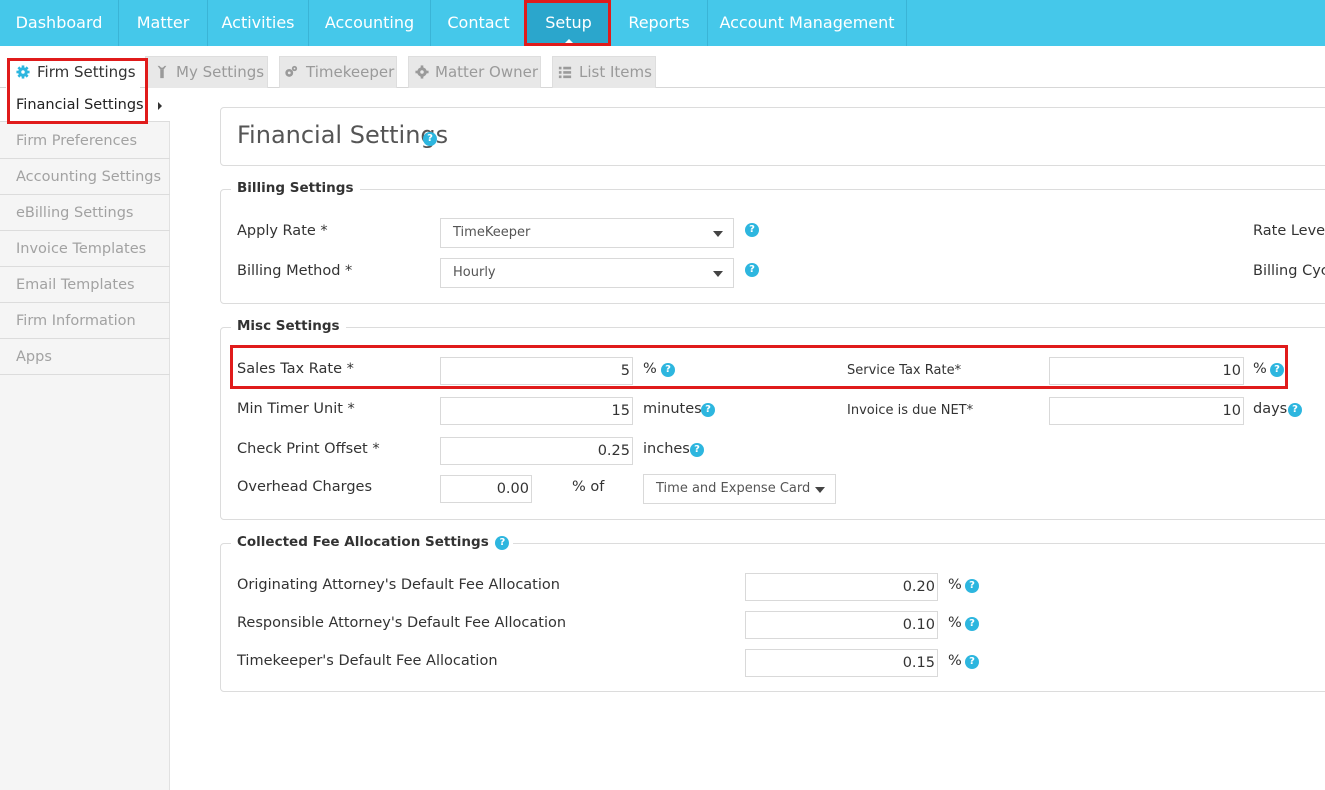 The image size is (1325, 790). What do you see at coordinates (666, 449) in the screenshot?
I see `check-offset-unit: inches` at bounding box center [666, 449].